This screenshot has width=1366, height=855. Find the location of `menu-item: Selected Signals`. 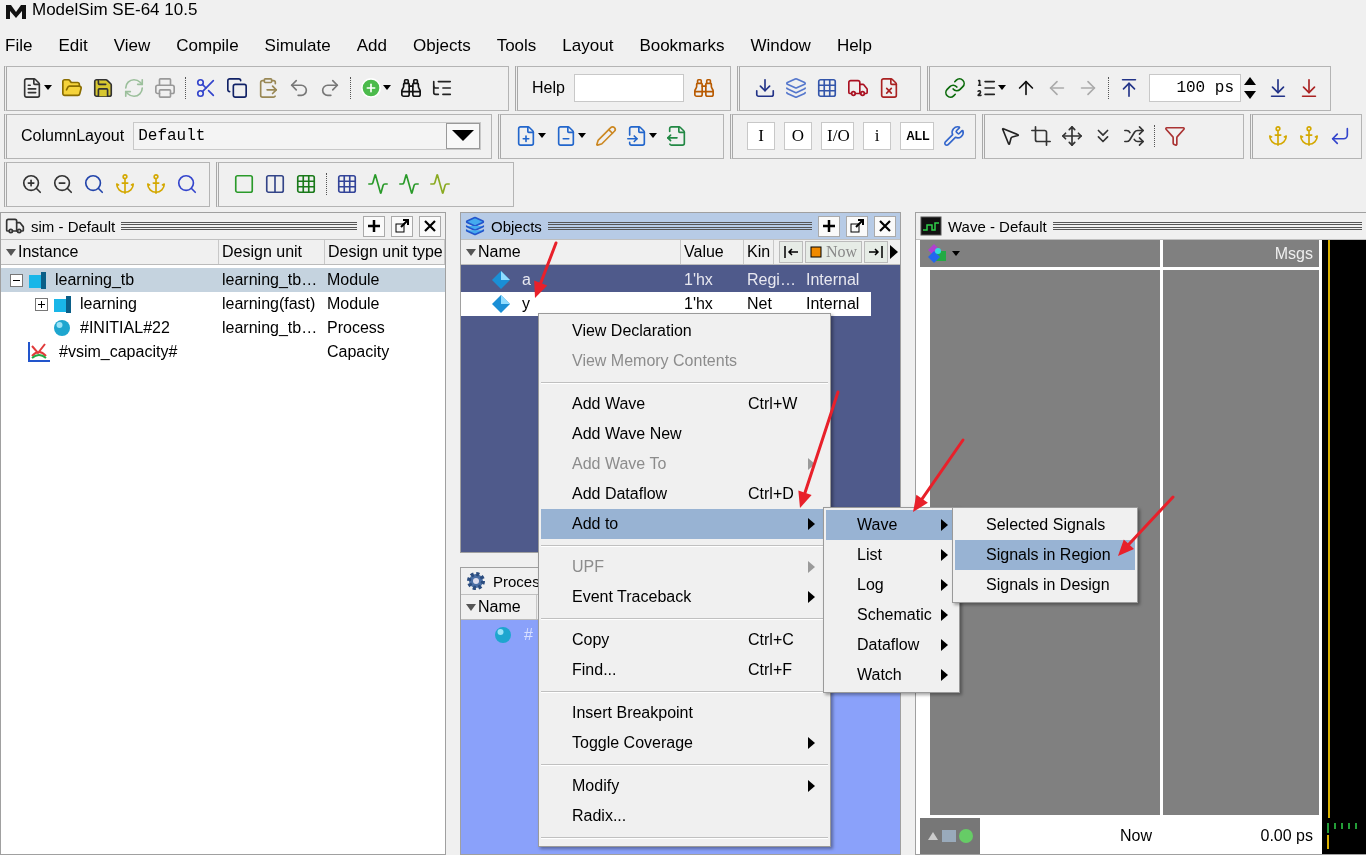

menu-item: Selected Signals is located at coordinates (1045, 525).